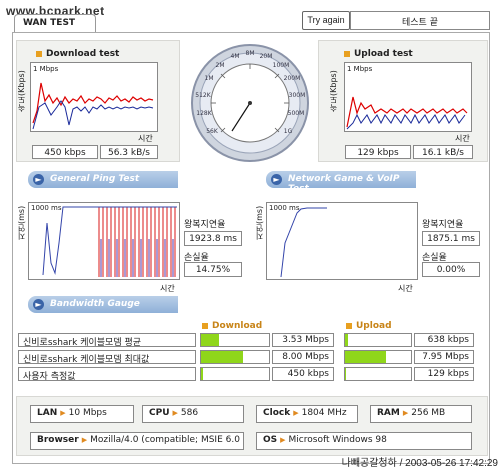 Image resolution: width=500 pixels, height=471 pixels. I want to click on os-info: OS ▶ Microsoft Windows 98, so click(364, 441).